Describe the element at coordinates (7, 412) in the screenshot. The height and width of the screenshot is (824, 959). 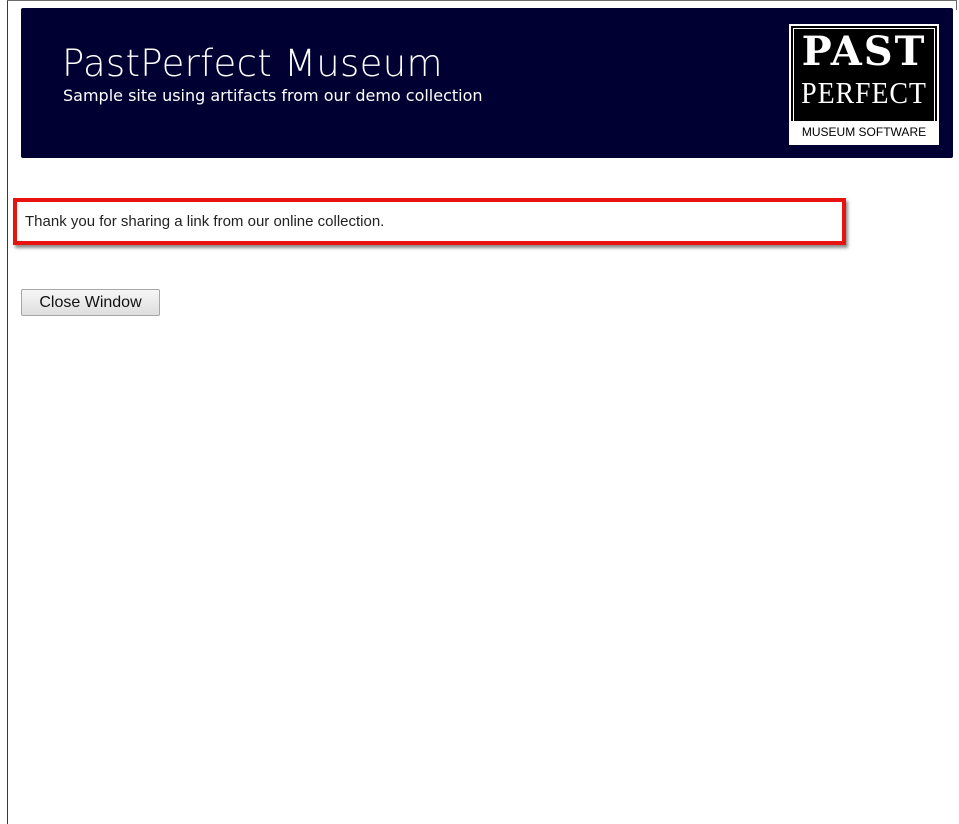
I see `window-left-edge` at that location.